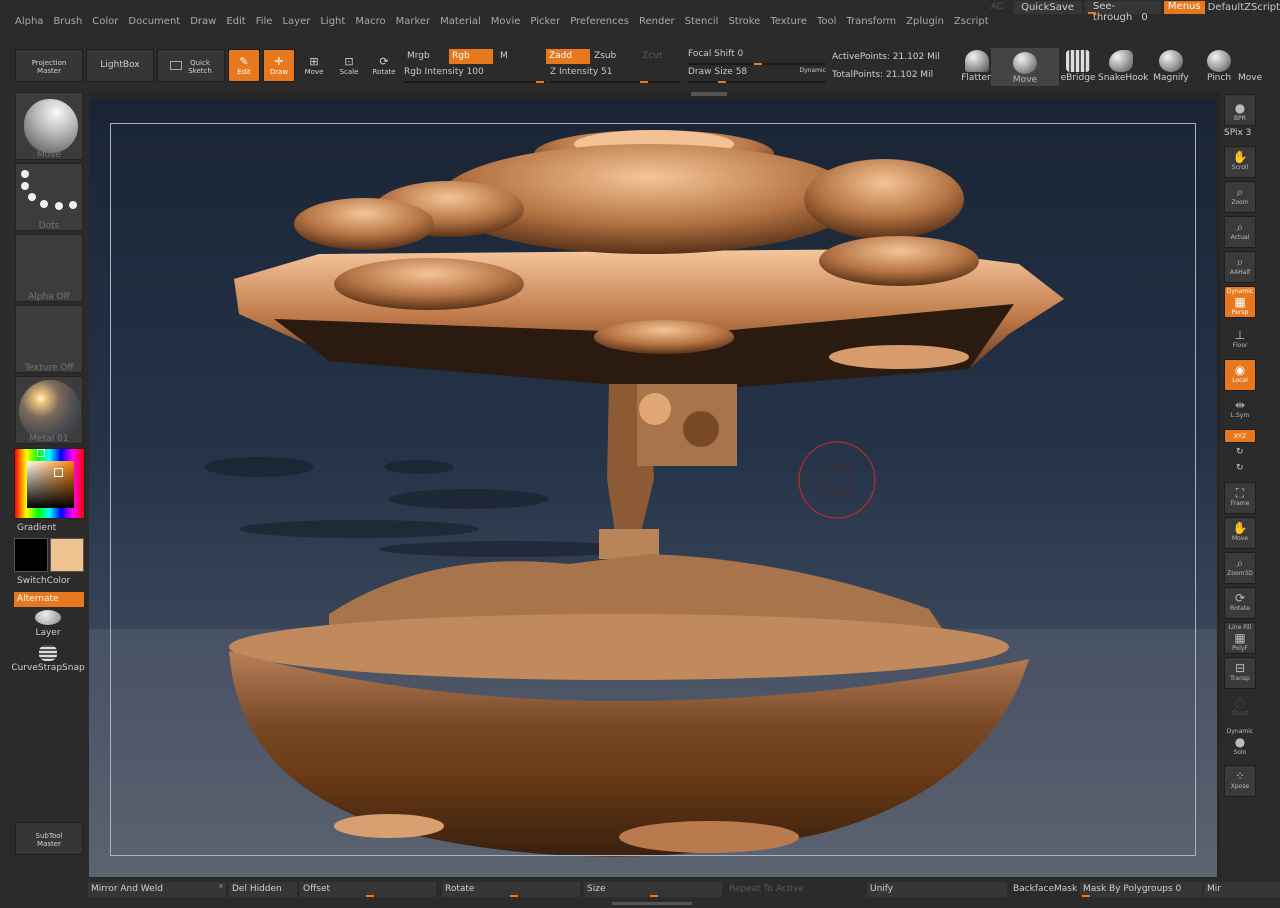  Describe the element at coordinates (1240, 638) in the screenshot. I see `polyf-button: Line Fill ▦ PolyF` at that location.